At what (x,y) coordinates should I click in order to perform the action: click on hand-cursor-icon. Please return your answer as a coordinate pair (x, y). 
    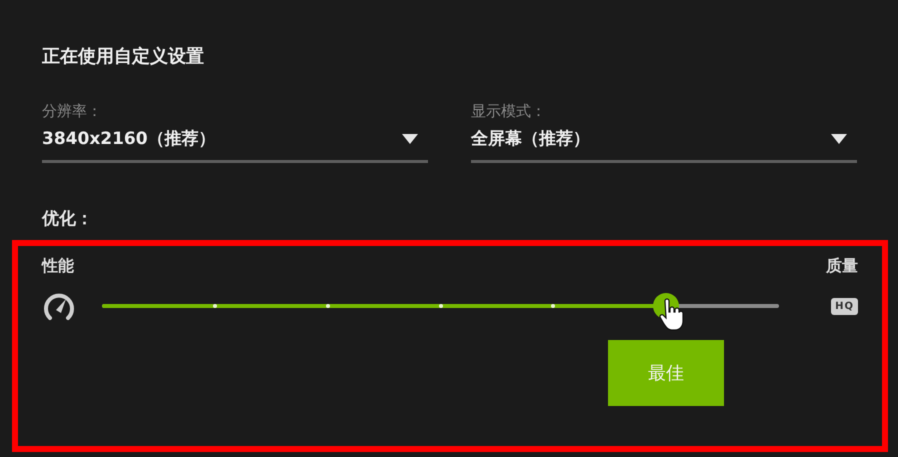
    Looking at the image, I should click on (671, 315).